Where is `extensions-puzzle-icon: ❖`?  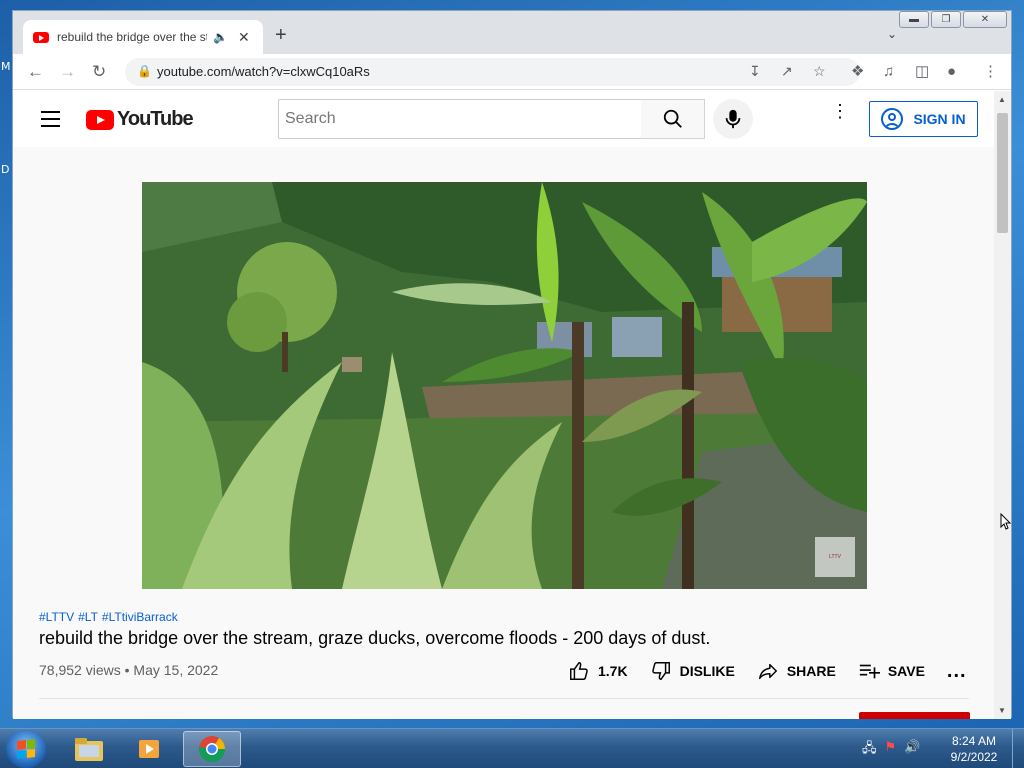
extensions-puzzle-icon: ❖ is located at coordinates (857, 72).